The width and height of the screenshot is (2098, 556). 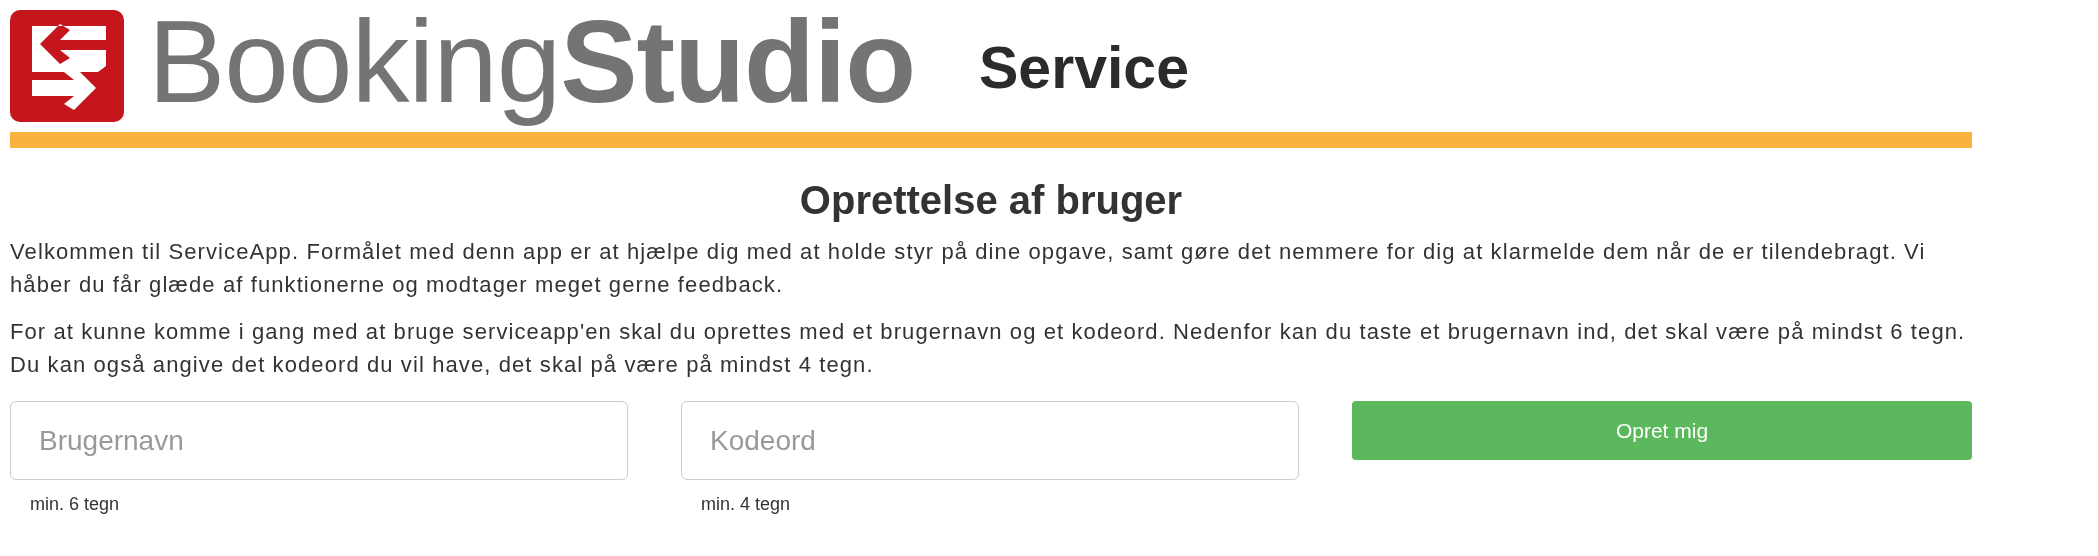 I want to click on logo-icon, so click(x=67, y=66).